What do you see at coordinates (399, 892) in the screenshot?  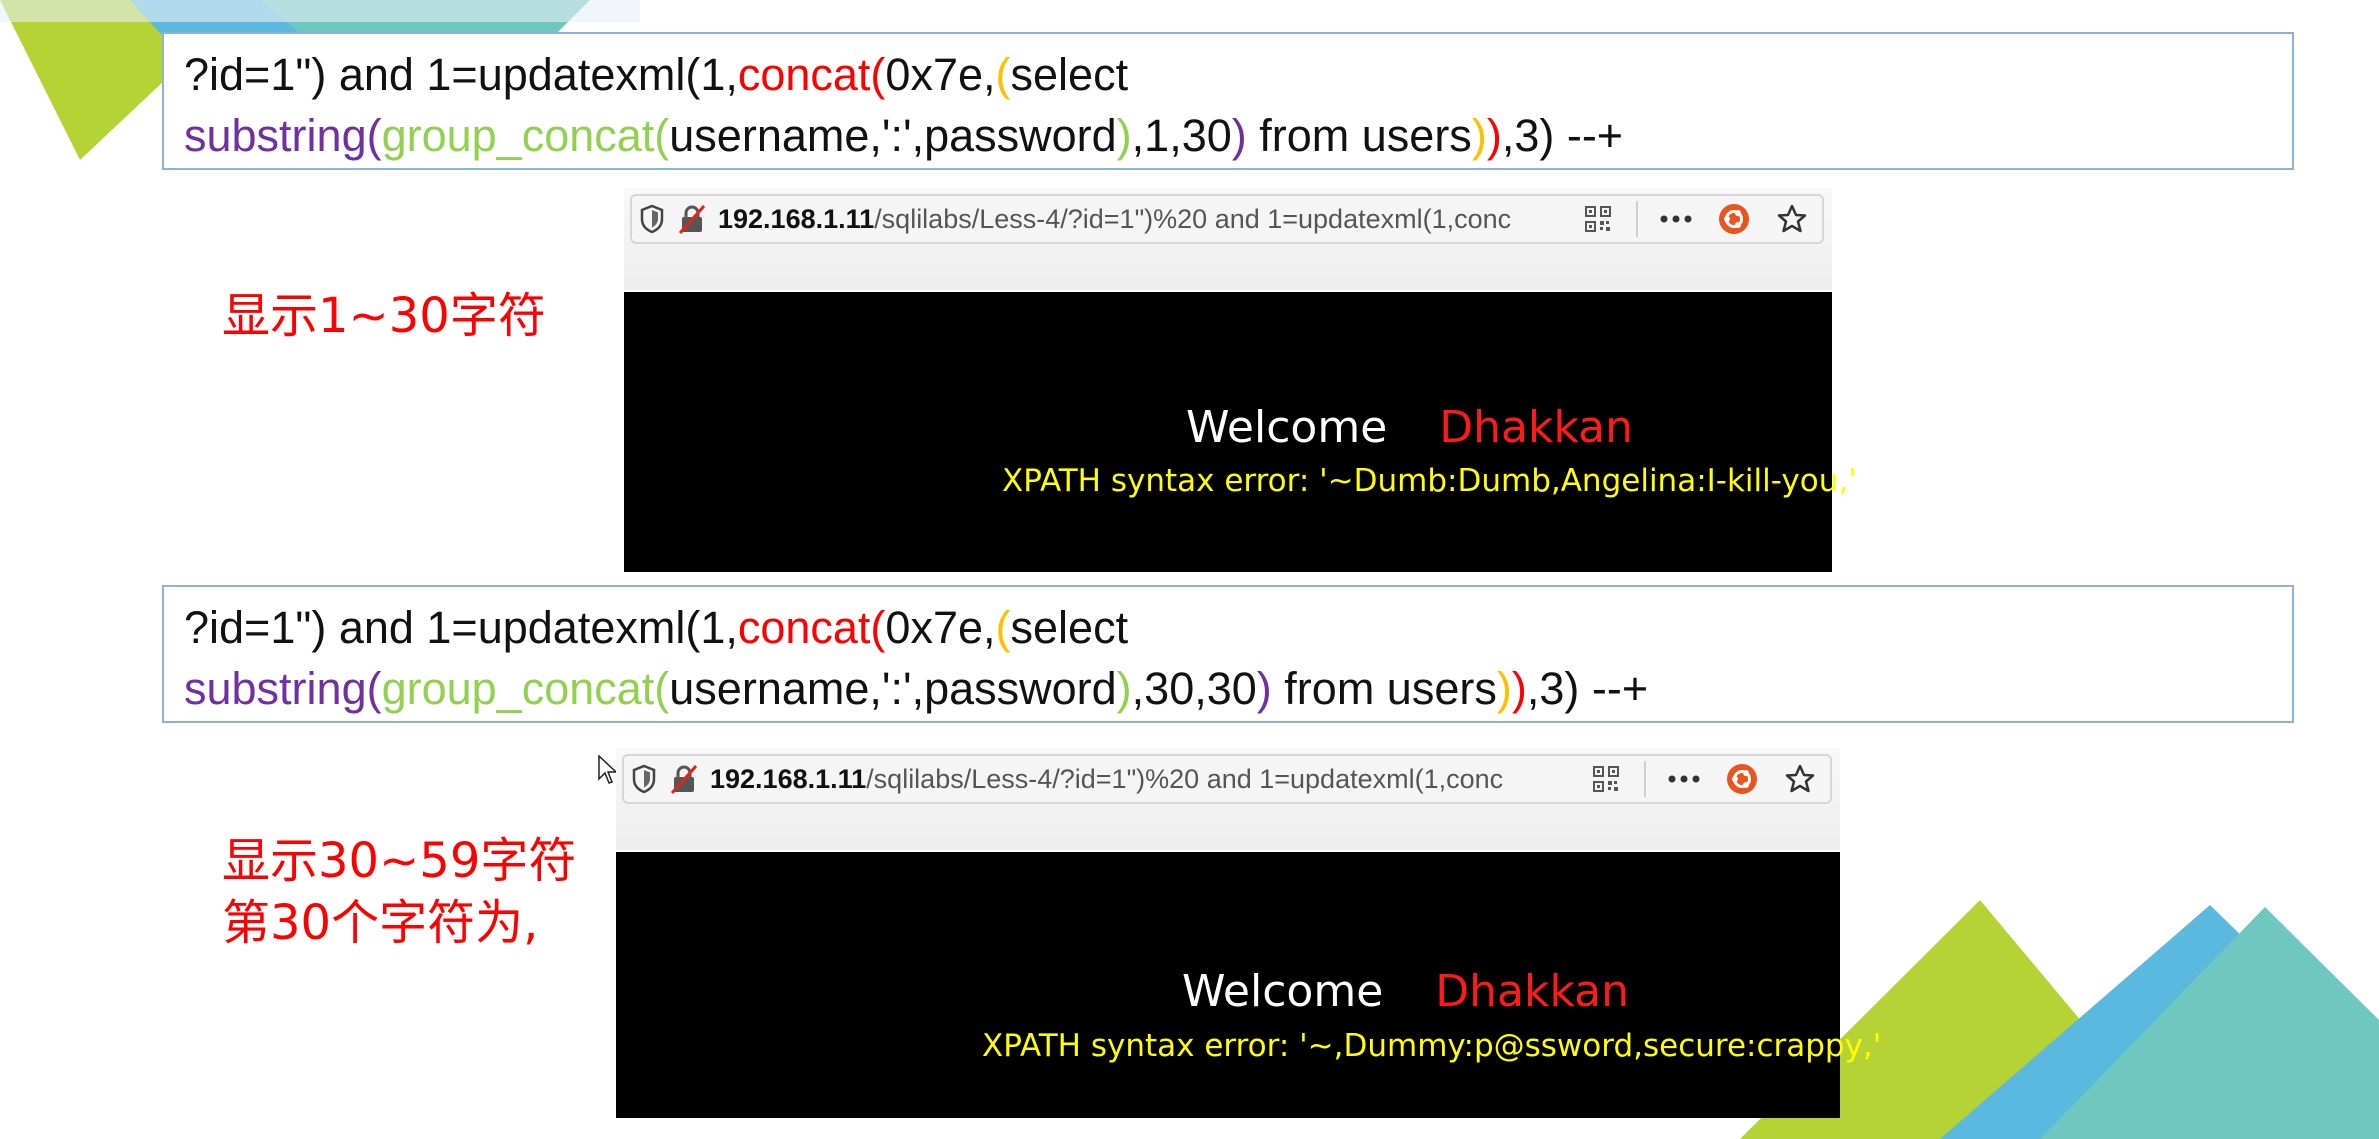 I see `note-2: 显示30~59字符 第30个字符为,` at bounding box center [399, 892].